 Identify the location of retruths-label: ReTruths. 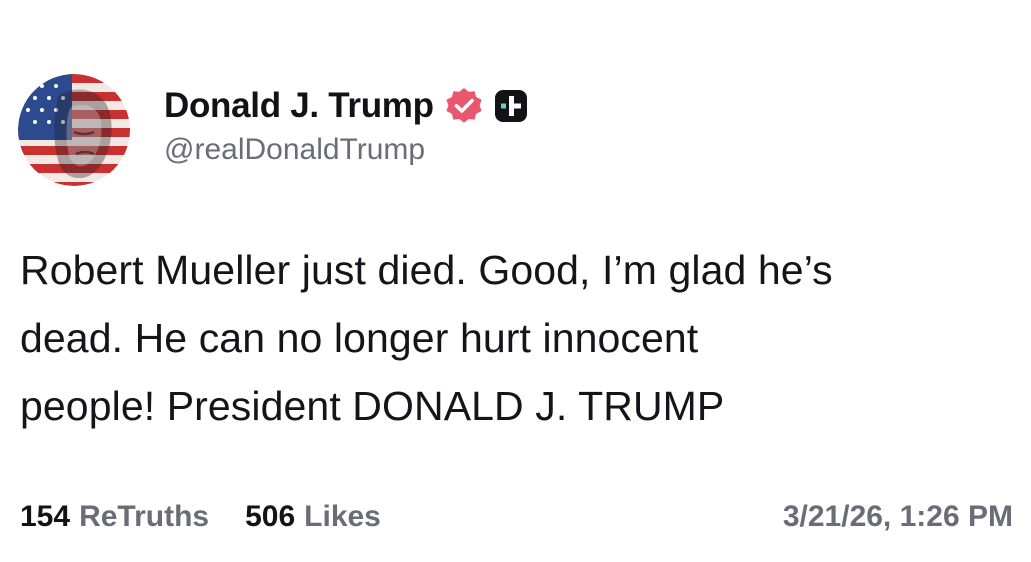
(144, 516).